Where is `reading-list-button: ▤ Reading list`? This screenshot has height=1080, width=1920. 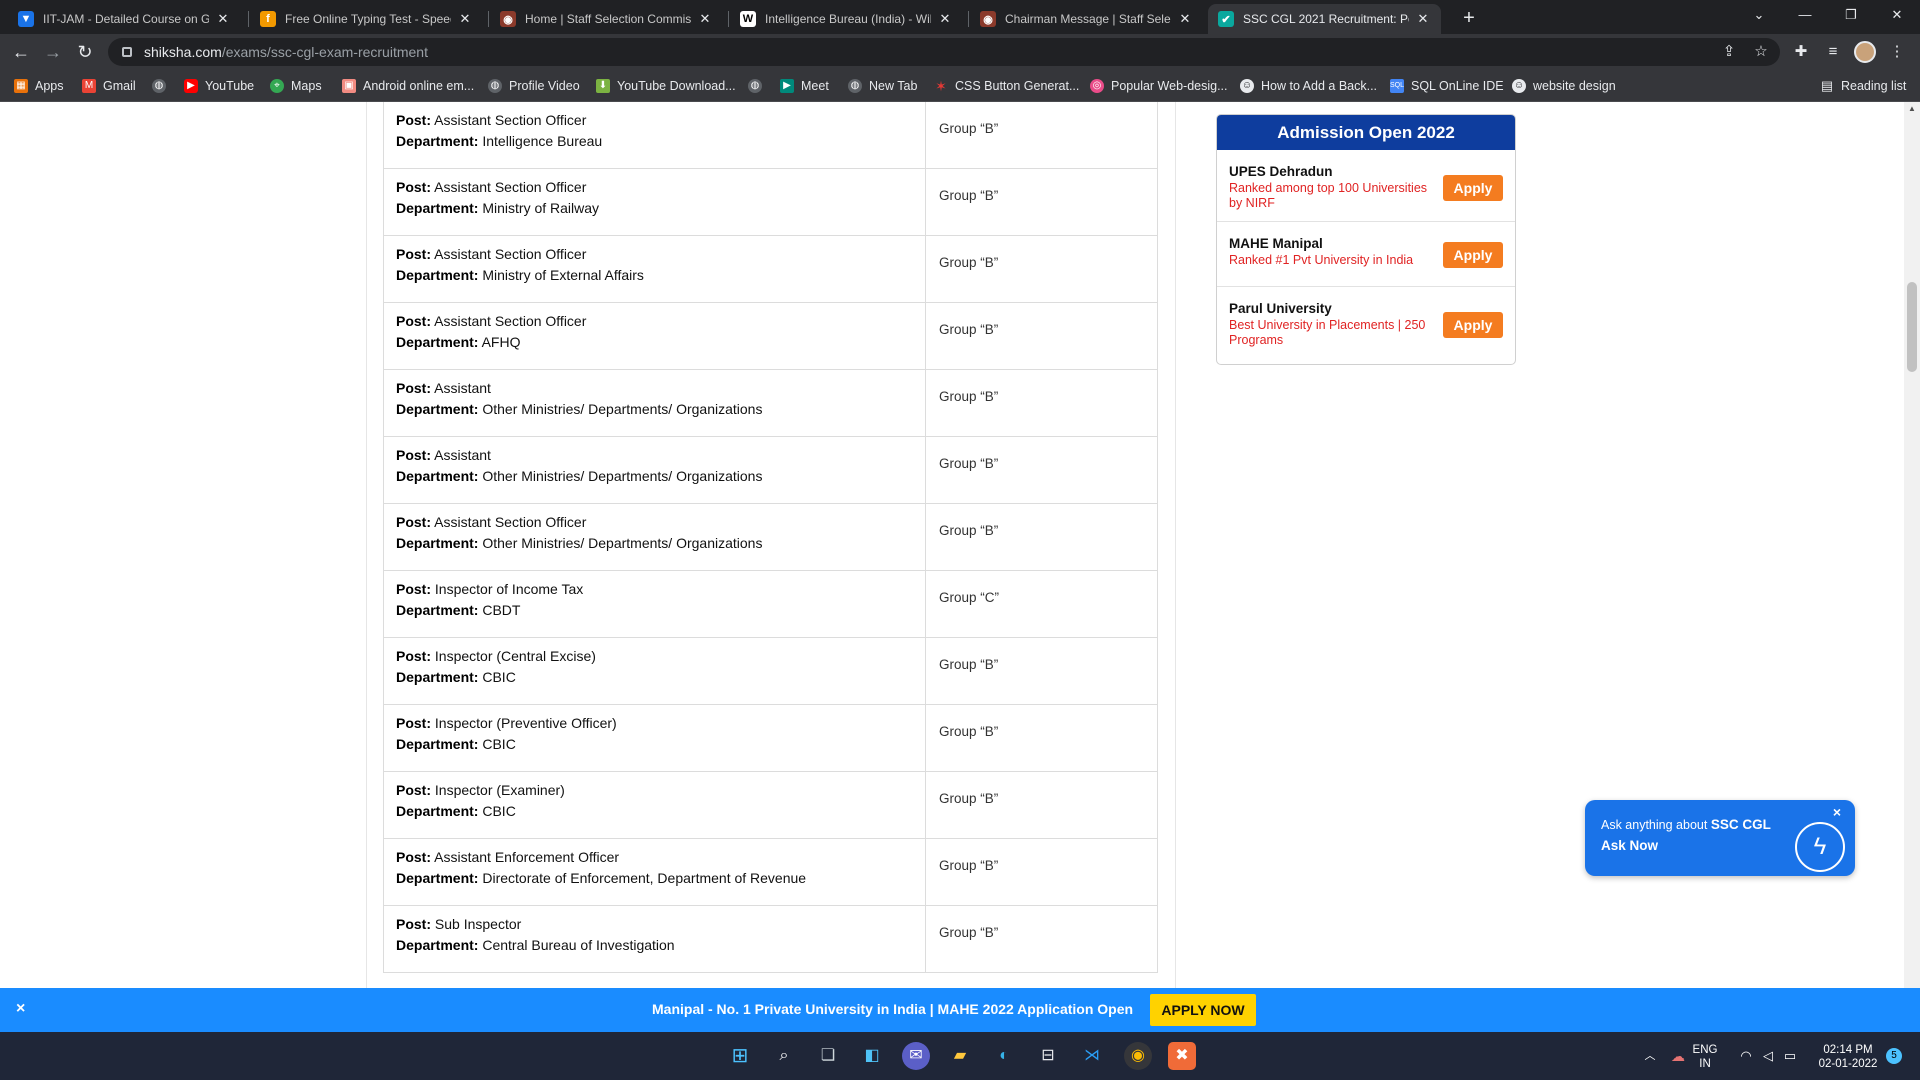 reading-list-button: ▤ Reading list is located at coordinates (1863, 86).